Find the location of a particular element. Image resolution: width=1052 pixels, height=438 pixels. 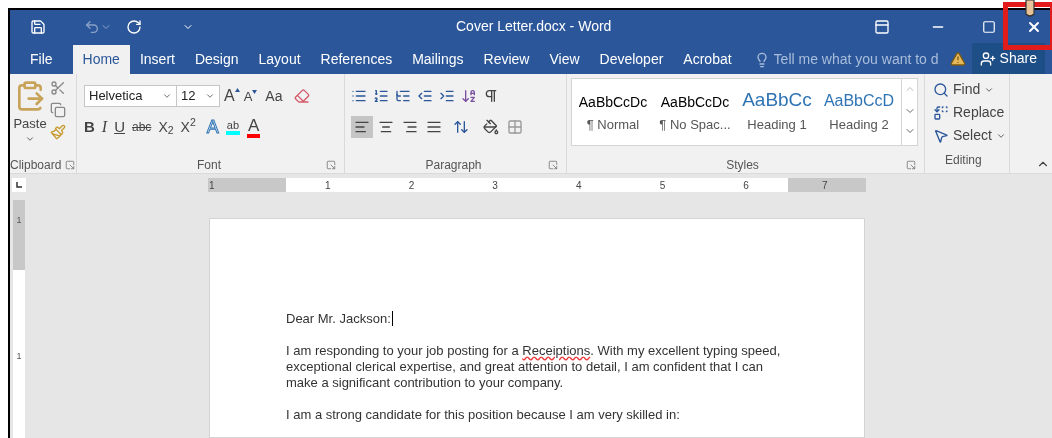

tab-selector is located at coordinates (19, 185).